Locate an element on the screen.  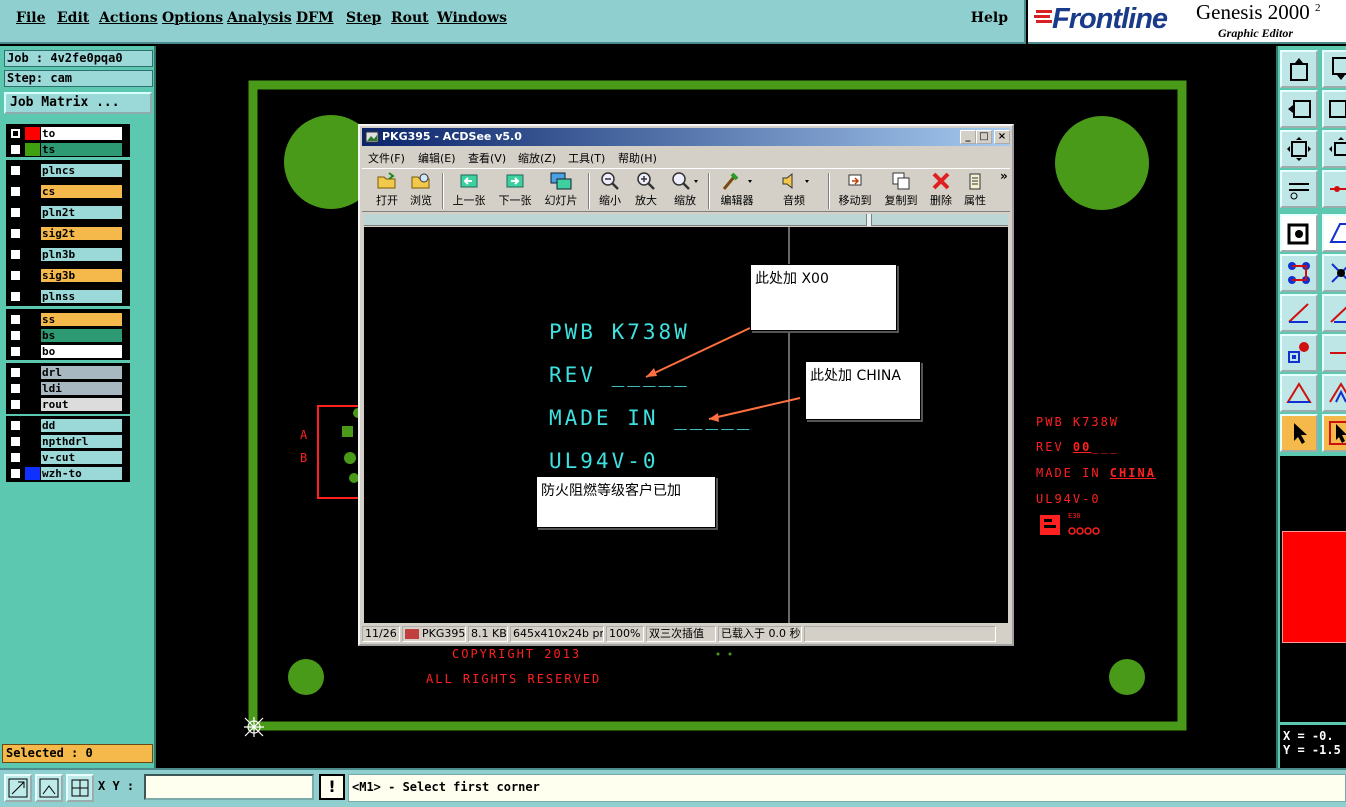
tool-hline is located at coordinates (1334, 353).